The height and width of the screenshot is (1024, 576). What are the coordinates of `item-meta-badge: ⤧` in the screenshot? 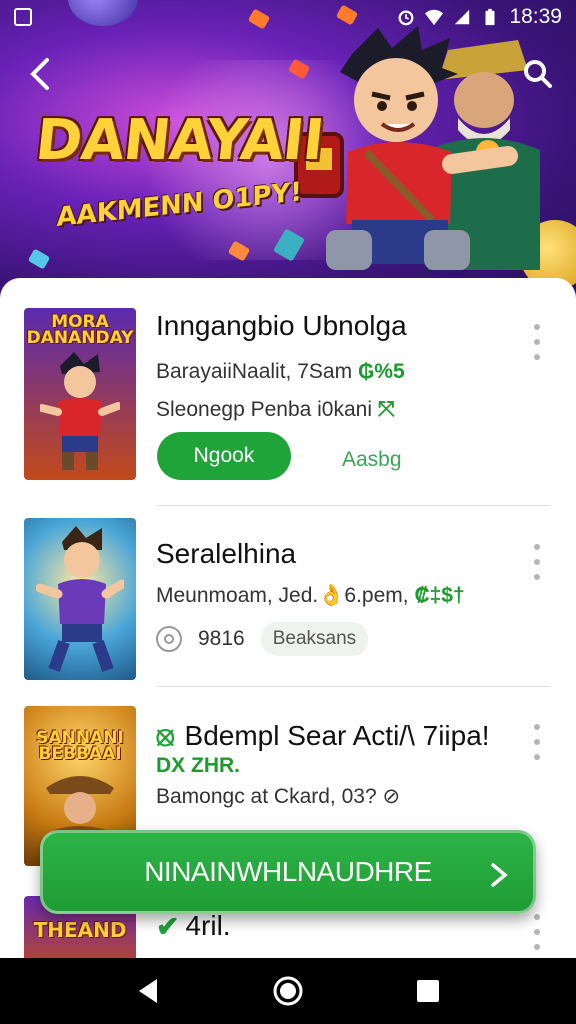 It's located at (386, 409).